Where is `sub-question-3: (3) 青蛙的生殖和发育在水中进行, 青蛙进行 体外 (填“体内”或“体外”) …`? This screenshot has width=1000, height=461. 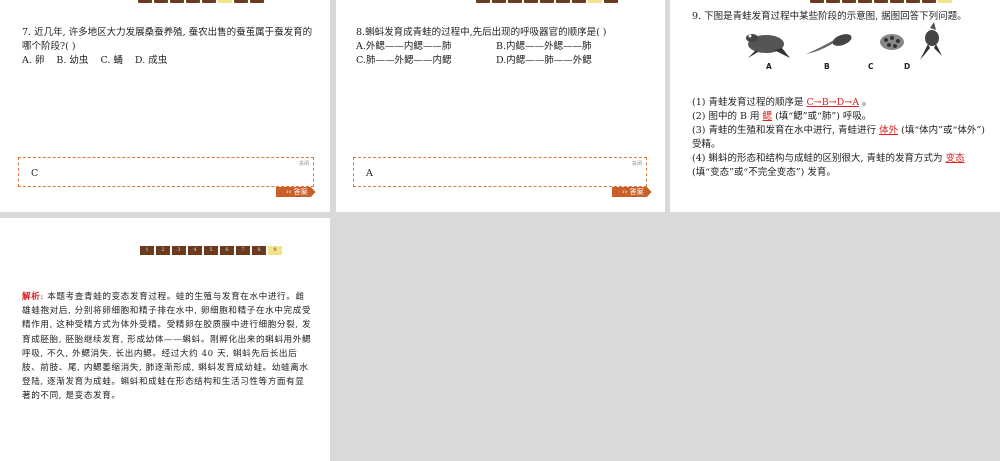 sub-question-3: (3) 青蛙的生殖和发育在水中进行, 青蛙进行 体外 (填“体内”或“体外”) … is located at coordinates (842, 138).